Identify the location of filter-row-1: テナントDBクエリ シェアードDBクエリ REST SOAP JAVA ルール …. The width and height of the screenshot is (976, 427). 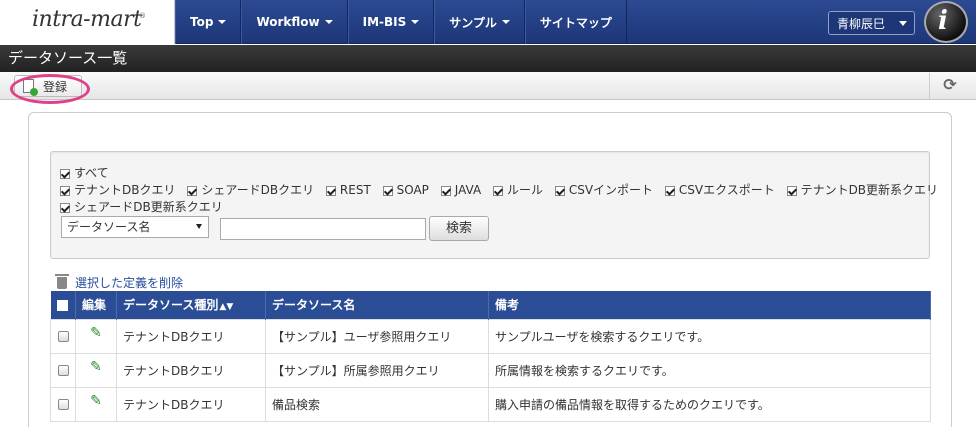
(503, 189).